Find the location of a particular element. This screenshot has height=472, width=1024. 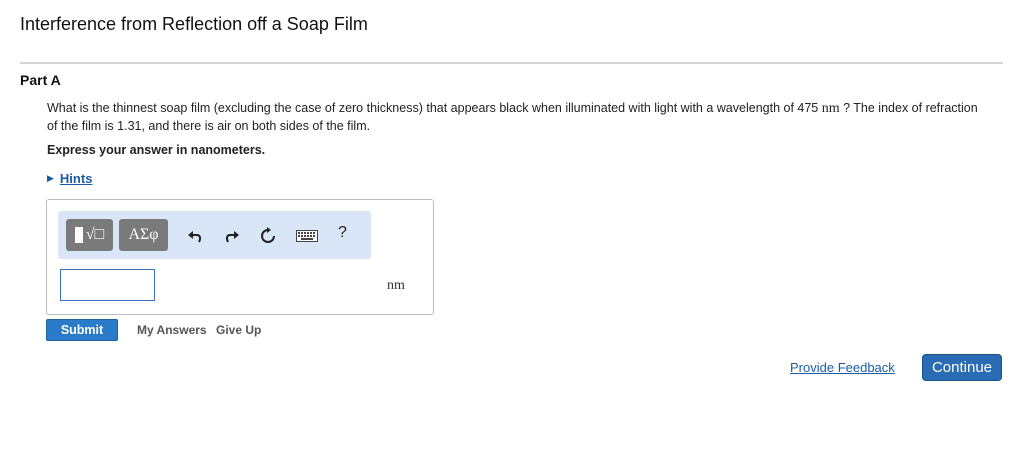

reset-icon is located at coordinates (268, 236).